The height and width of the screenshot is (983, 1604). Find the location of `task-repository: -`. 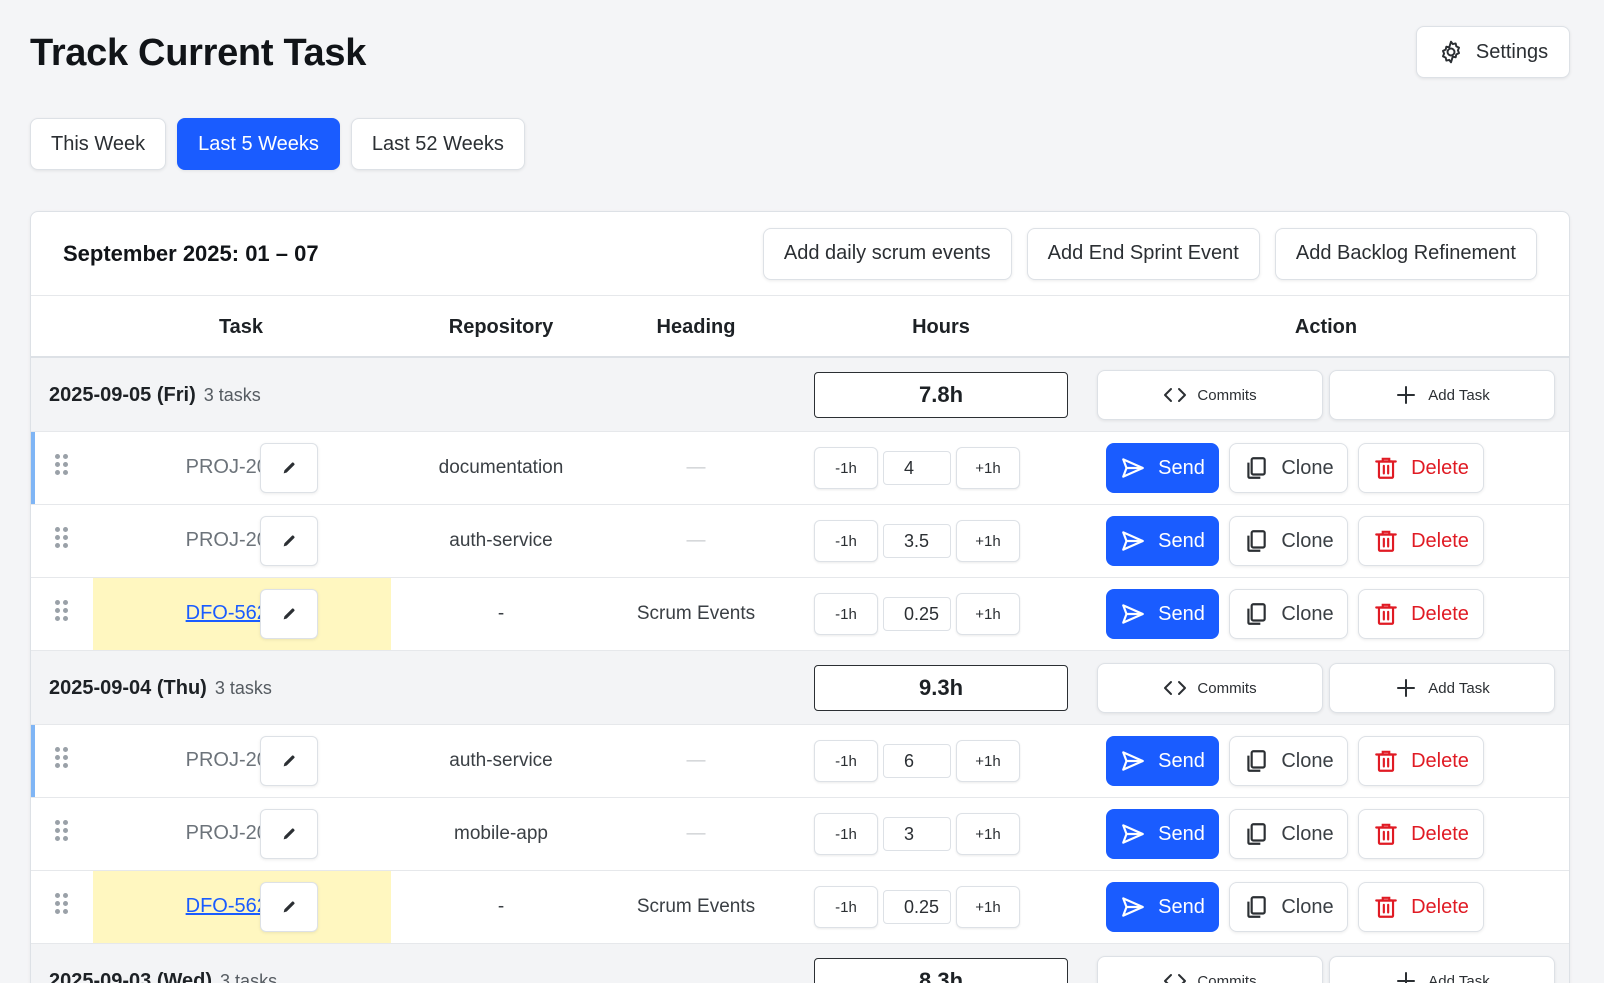

task-repository: - is located at coordinates (501, 906).